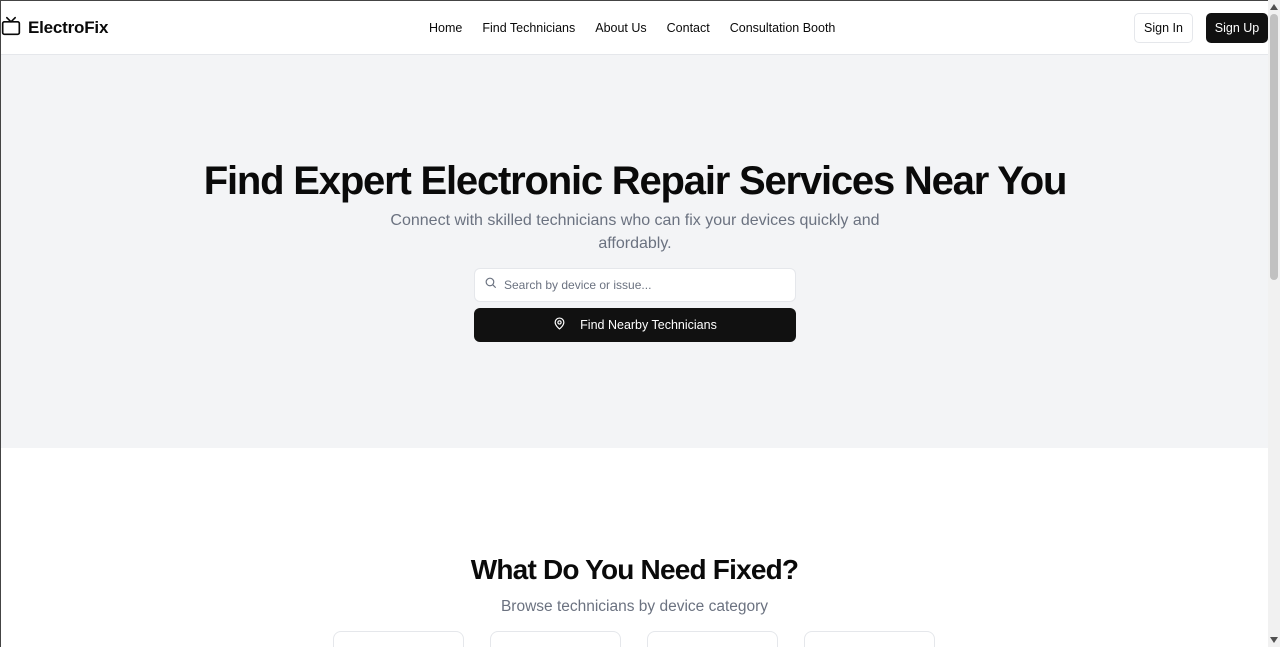 The width and height of the screenshot is (1280, 647). I want to click on nav-find-technicians: Find Technicians, so click(528, 28).